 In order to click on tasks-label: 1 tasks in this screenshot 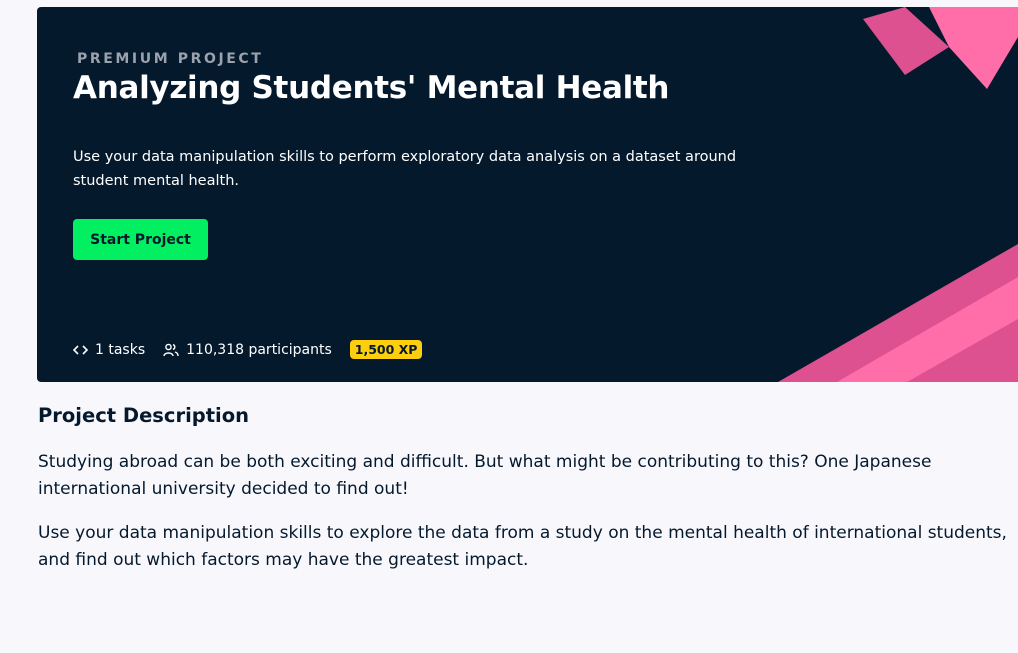, I will do `click(120, 349)`.